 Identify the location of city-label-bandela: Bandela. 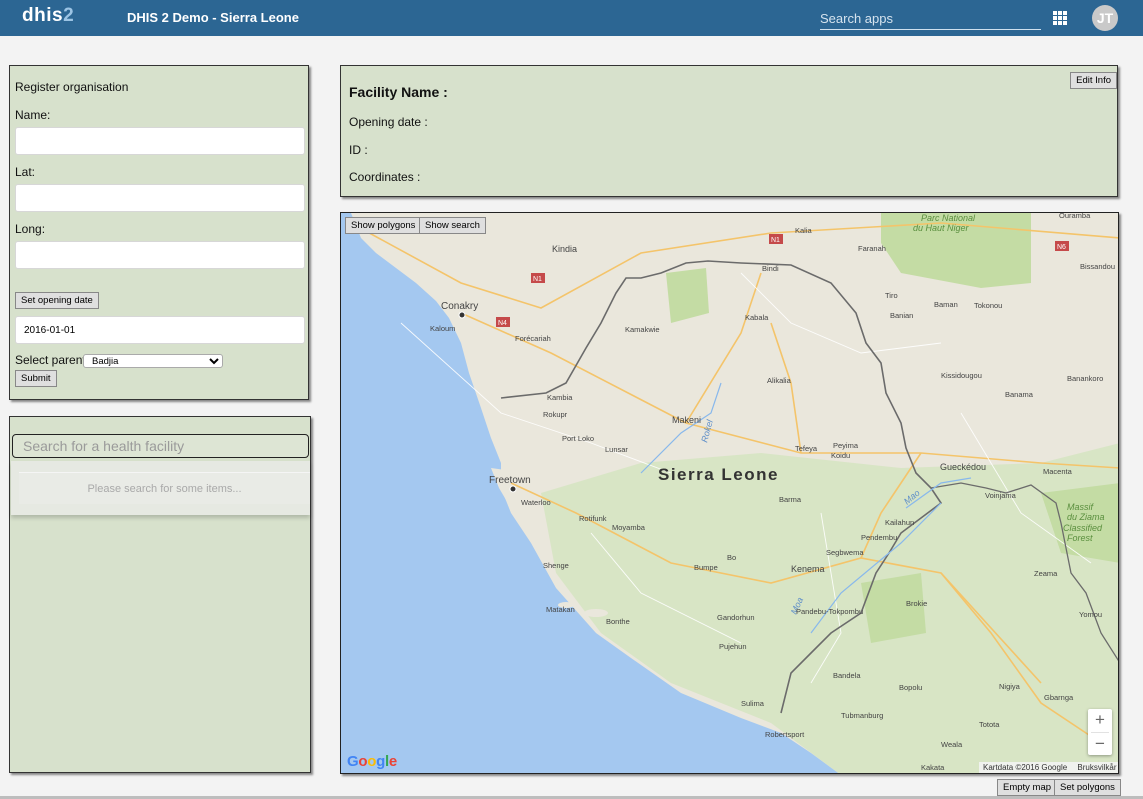
(847, 675).